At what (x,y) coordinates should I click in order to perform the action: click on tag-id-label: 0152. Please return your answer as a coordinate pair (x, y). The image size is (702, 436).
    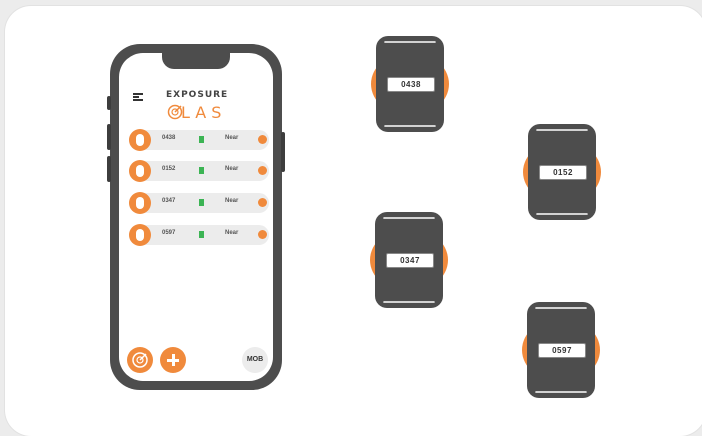
    Looking at the image, I should click on (563, 172).